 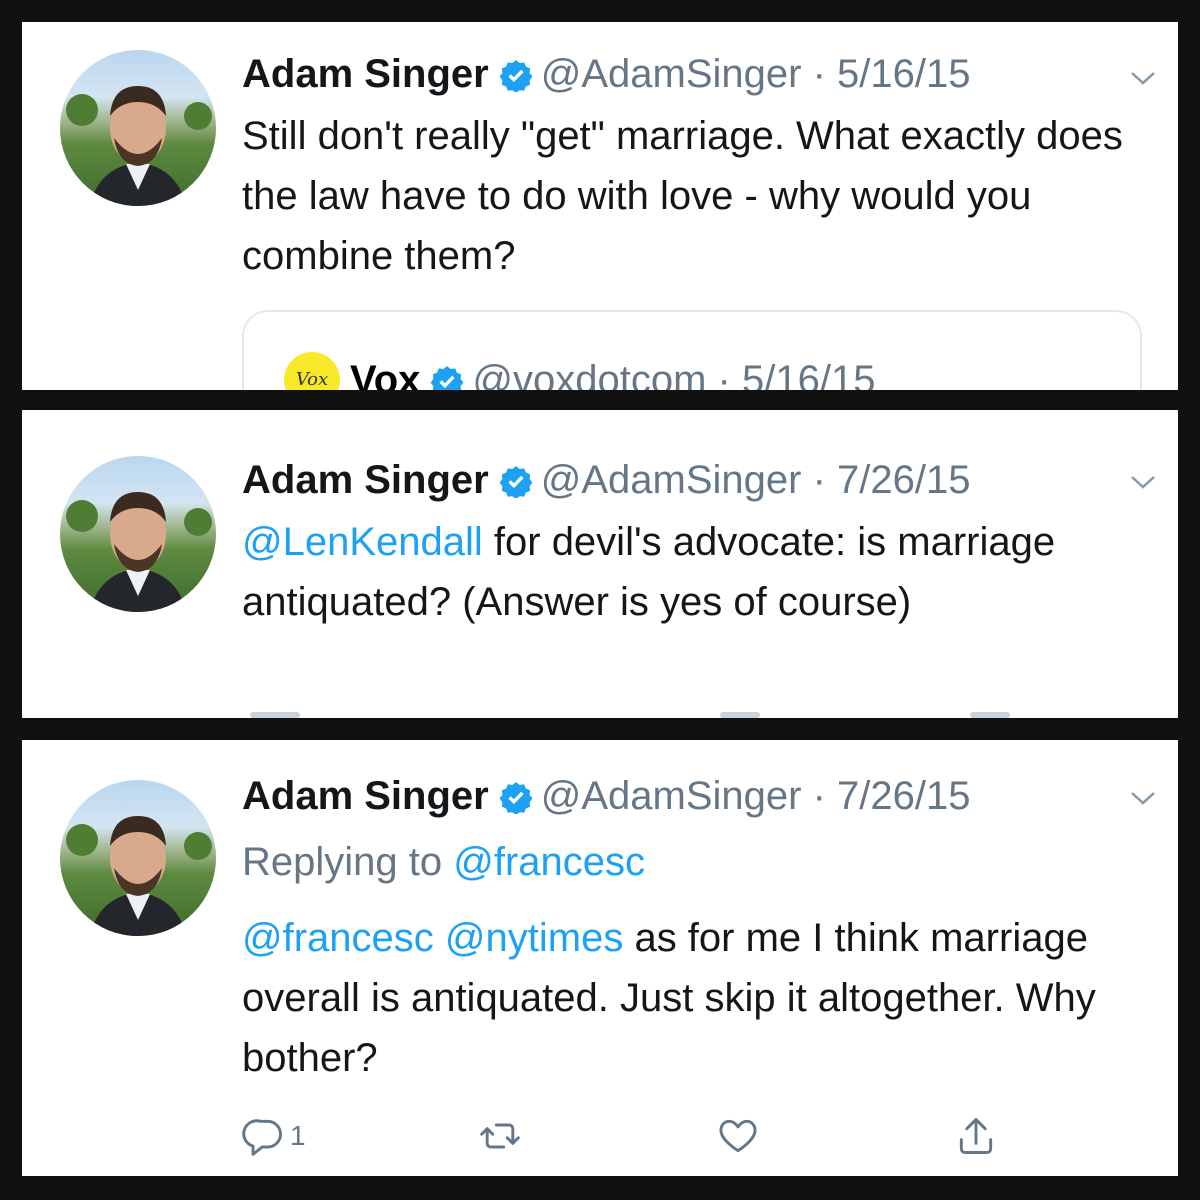 What do you see at coordinates (809, 374) in the screenshot?
I see `quoted-date: 5/16/15` at bounding box center [809, 374].